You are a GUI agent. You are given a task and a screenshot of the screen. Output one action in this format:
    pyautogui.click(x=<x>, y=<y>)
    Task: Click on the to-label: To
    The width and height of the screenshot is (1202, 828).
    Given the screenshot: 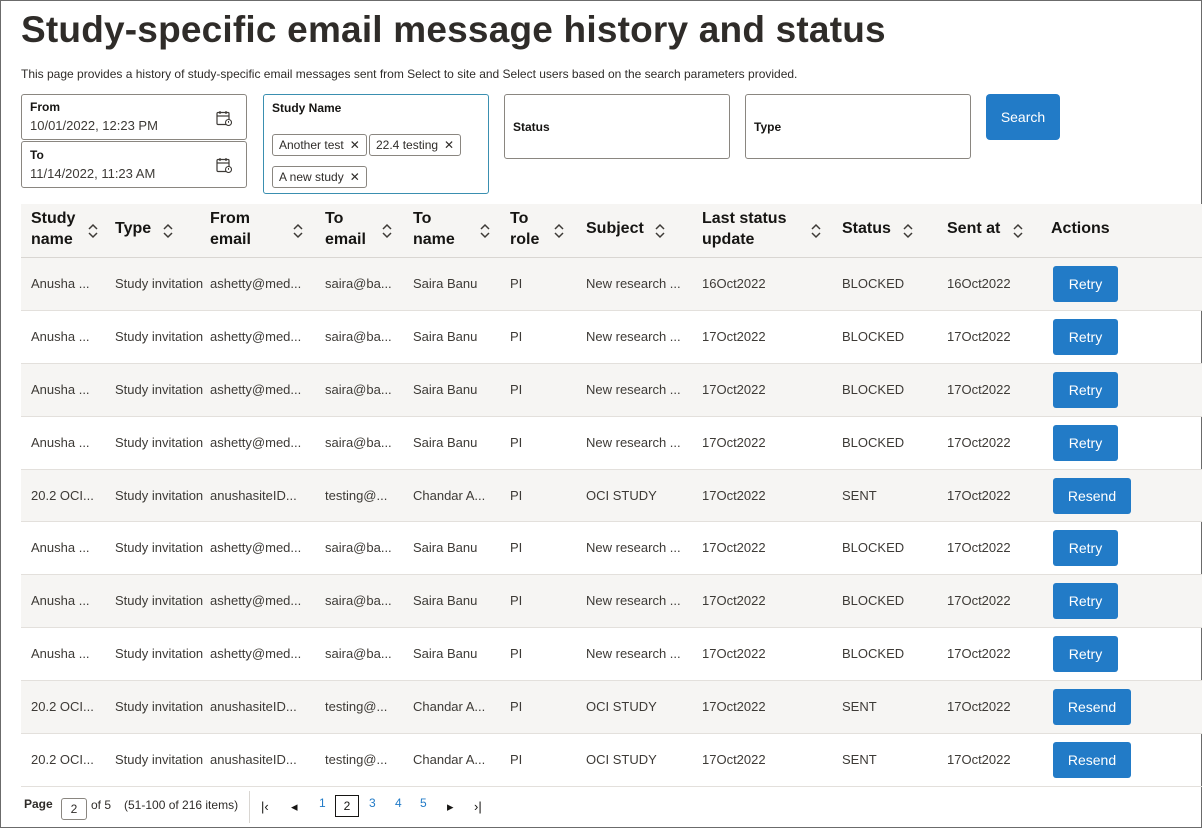 What is the action you would take?
    pyautogui.click(x=37, y=155)
    